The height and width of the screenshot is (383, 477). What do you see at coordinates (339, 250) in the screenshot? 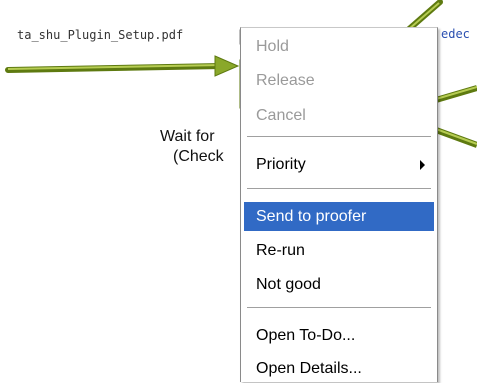
I see `menu-item-re-run: Re-run` at bounding box center [339, 250].